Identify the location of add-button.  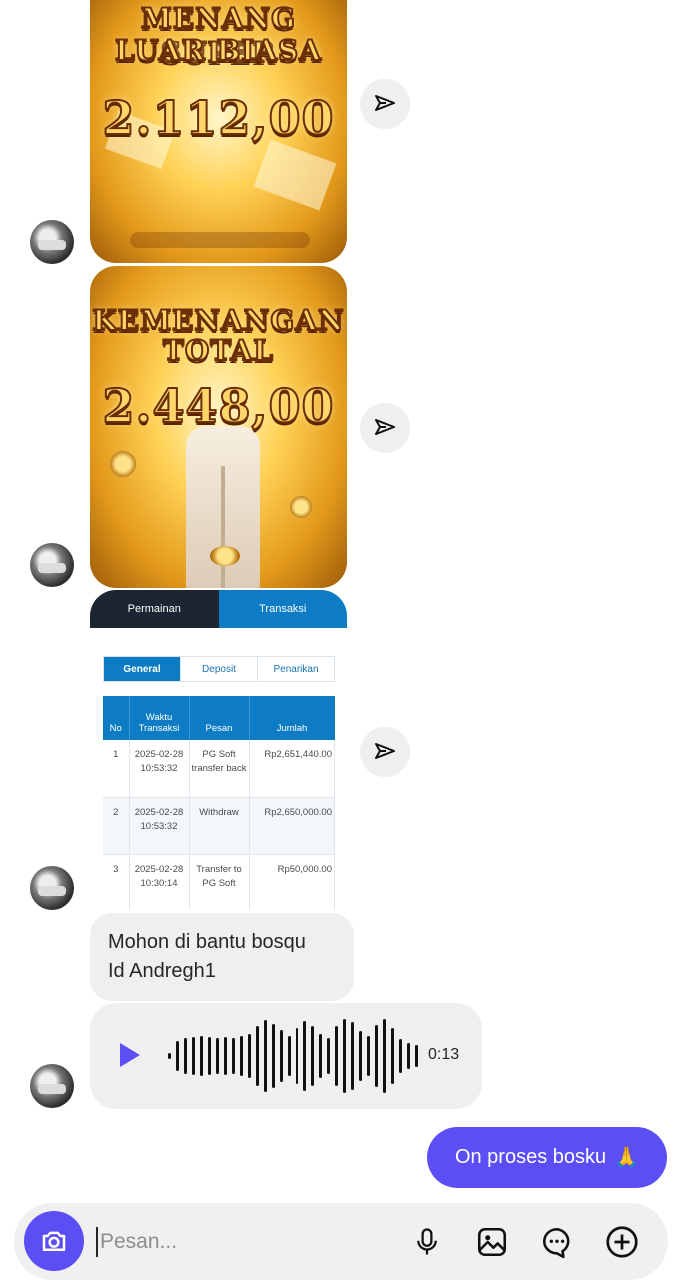
(622, 1242).